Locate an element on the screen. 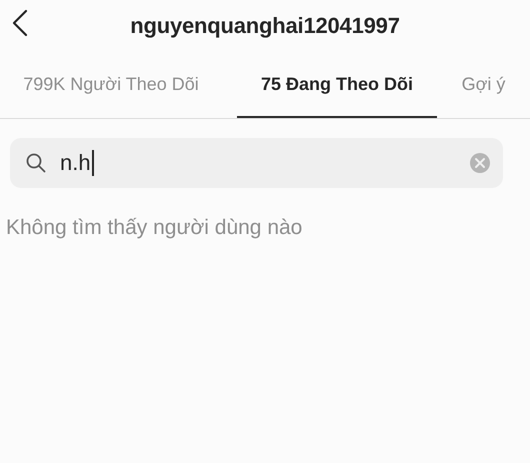 This screenshot has width=530, height=463. search-icon is located at coordinates (36, 163).